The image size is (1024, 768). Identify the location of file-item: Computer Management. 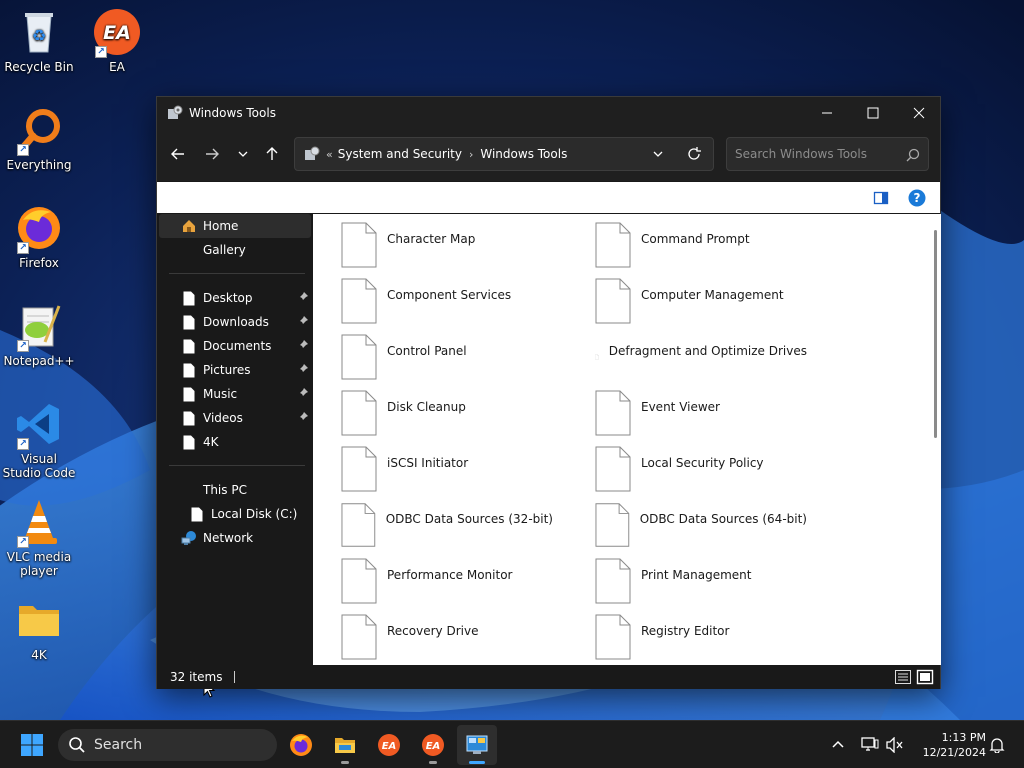
(687, 302).